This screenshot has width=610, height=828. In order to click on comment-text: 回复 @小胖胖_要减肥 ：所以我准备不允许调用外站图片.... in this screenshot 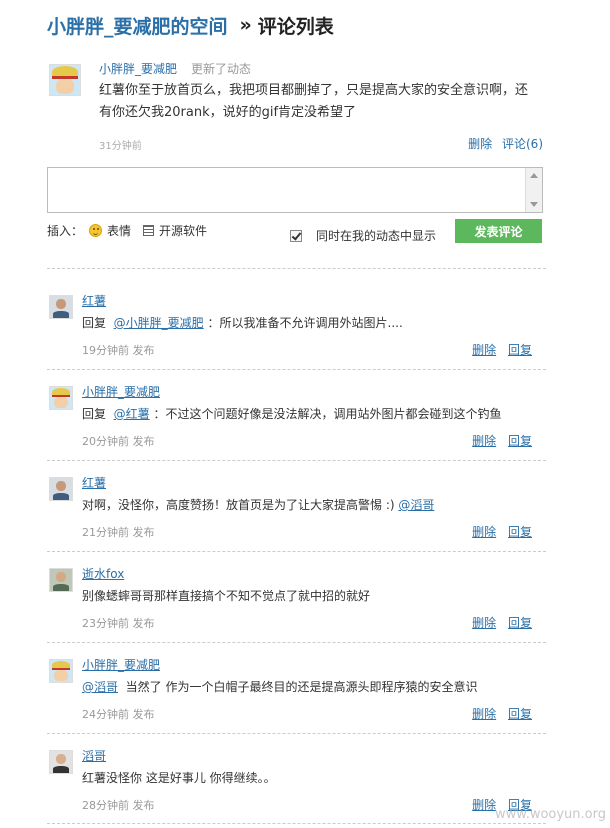, I will do `click(242, 322)`.